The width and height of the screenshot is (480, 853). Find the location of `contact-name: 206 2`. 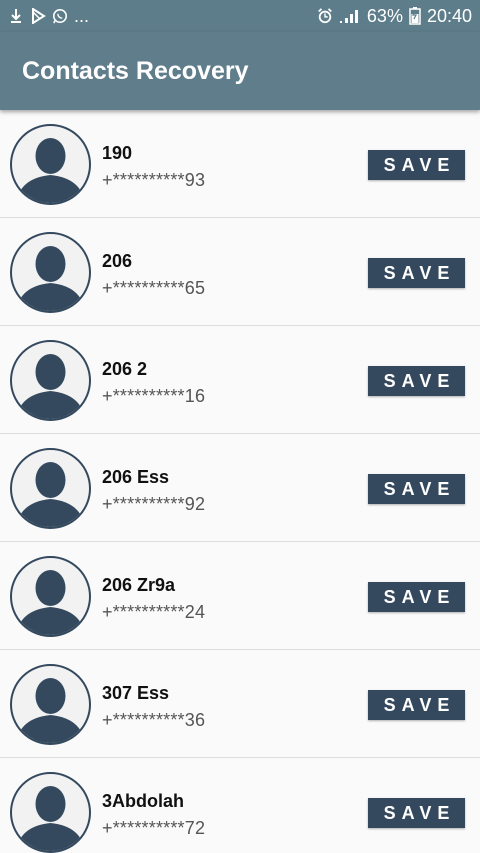

contact-name: 206 2 is located at coordinates (125, 369).